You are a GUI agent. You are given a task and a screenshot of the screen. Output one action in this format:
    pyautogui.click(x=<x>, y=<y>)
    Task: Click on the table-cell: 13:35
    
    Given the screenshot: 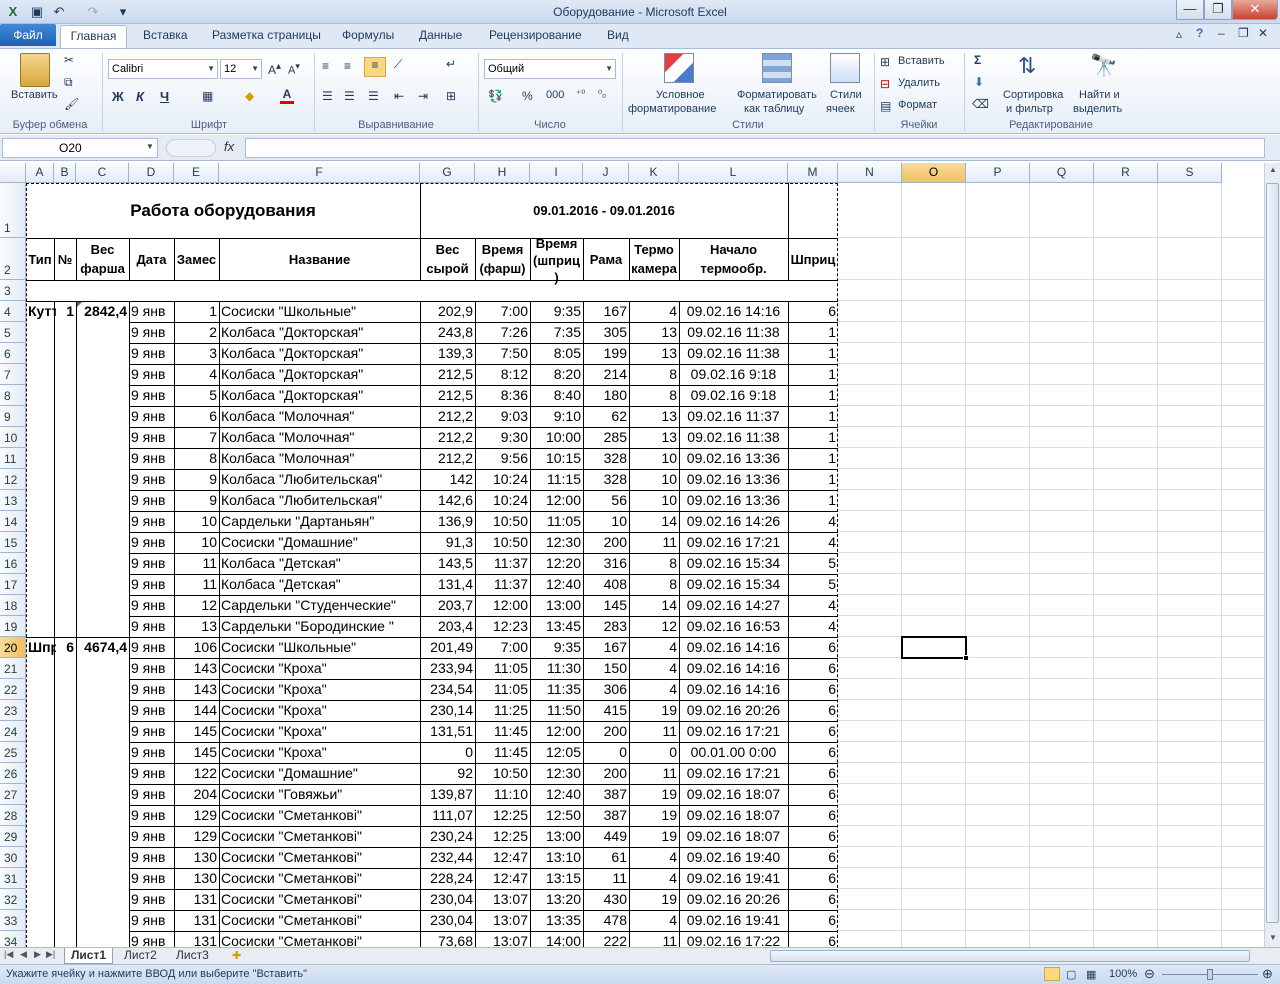 What is the action you would take?
    pyautogui.click(x=556, y=920)
    